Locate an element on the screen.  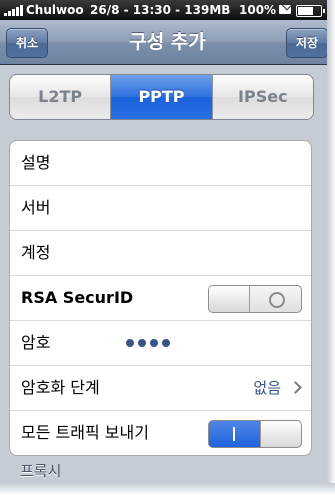
encryption-level-value: 없음 is located at coordinates (267, 388).